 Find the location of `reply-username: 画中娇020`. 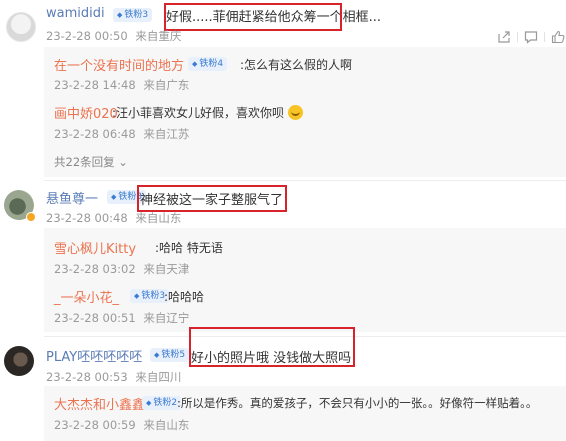

reply-username: 画中娇020 is located at coordinates (86, 112).